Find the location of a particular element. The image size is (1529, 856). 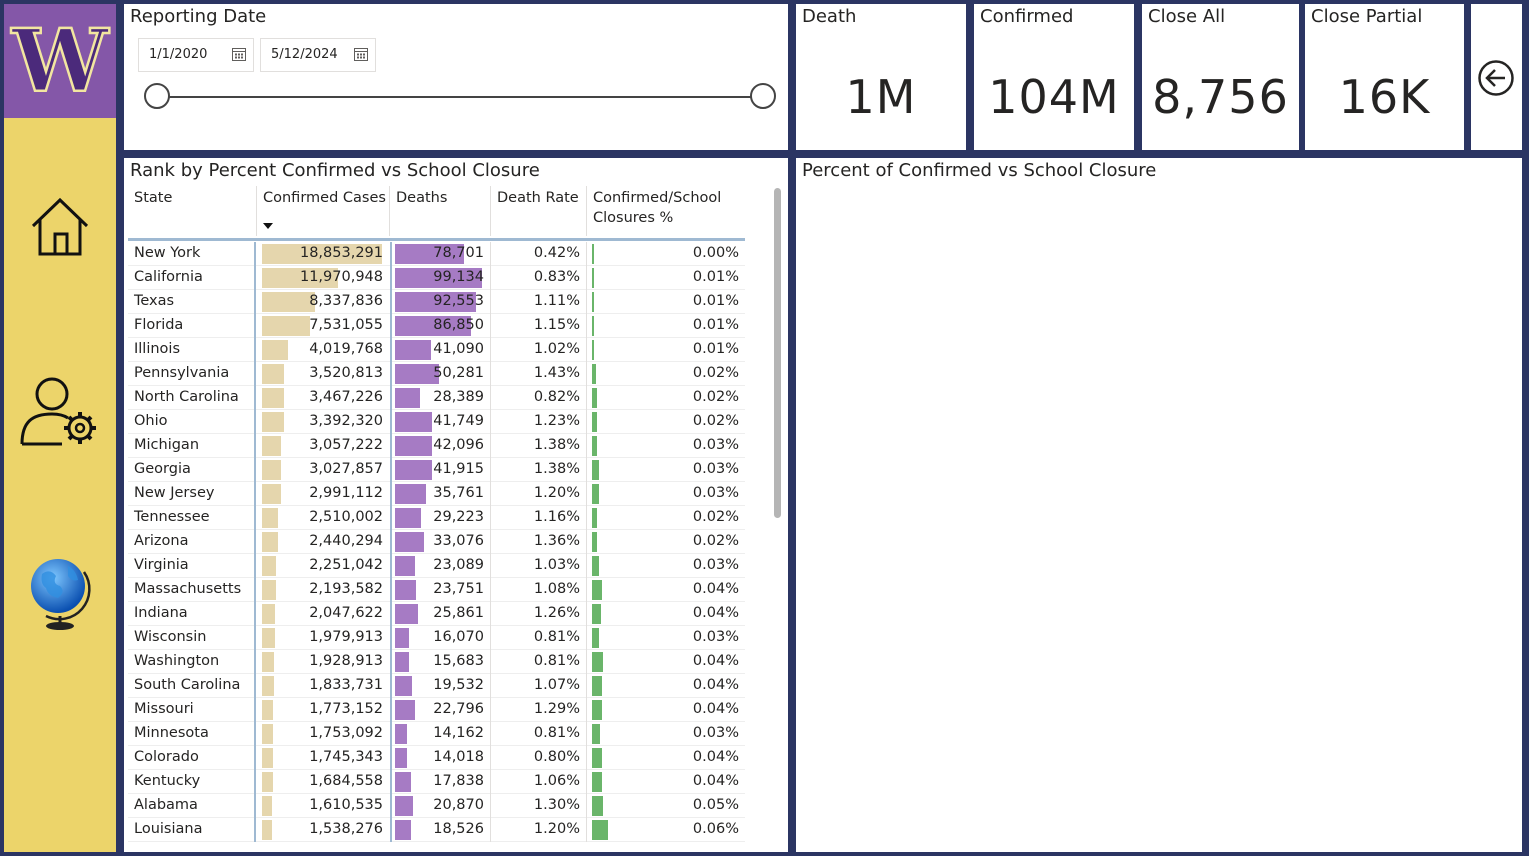

cell-deaths: 41,090 is located at coordinates (458, 349).